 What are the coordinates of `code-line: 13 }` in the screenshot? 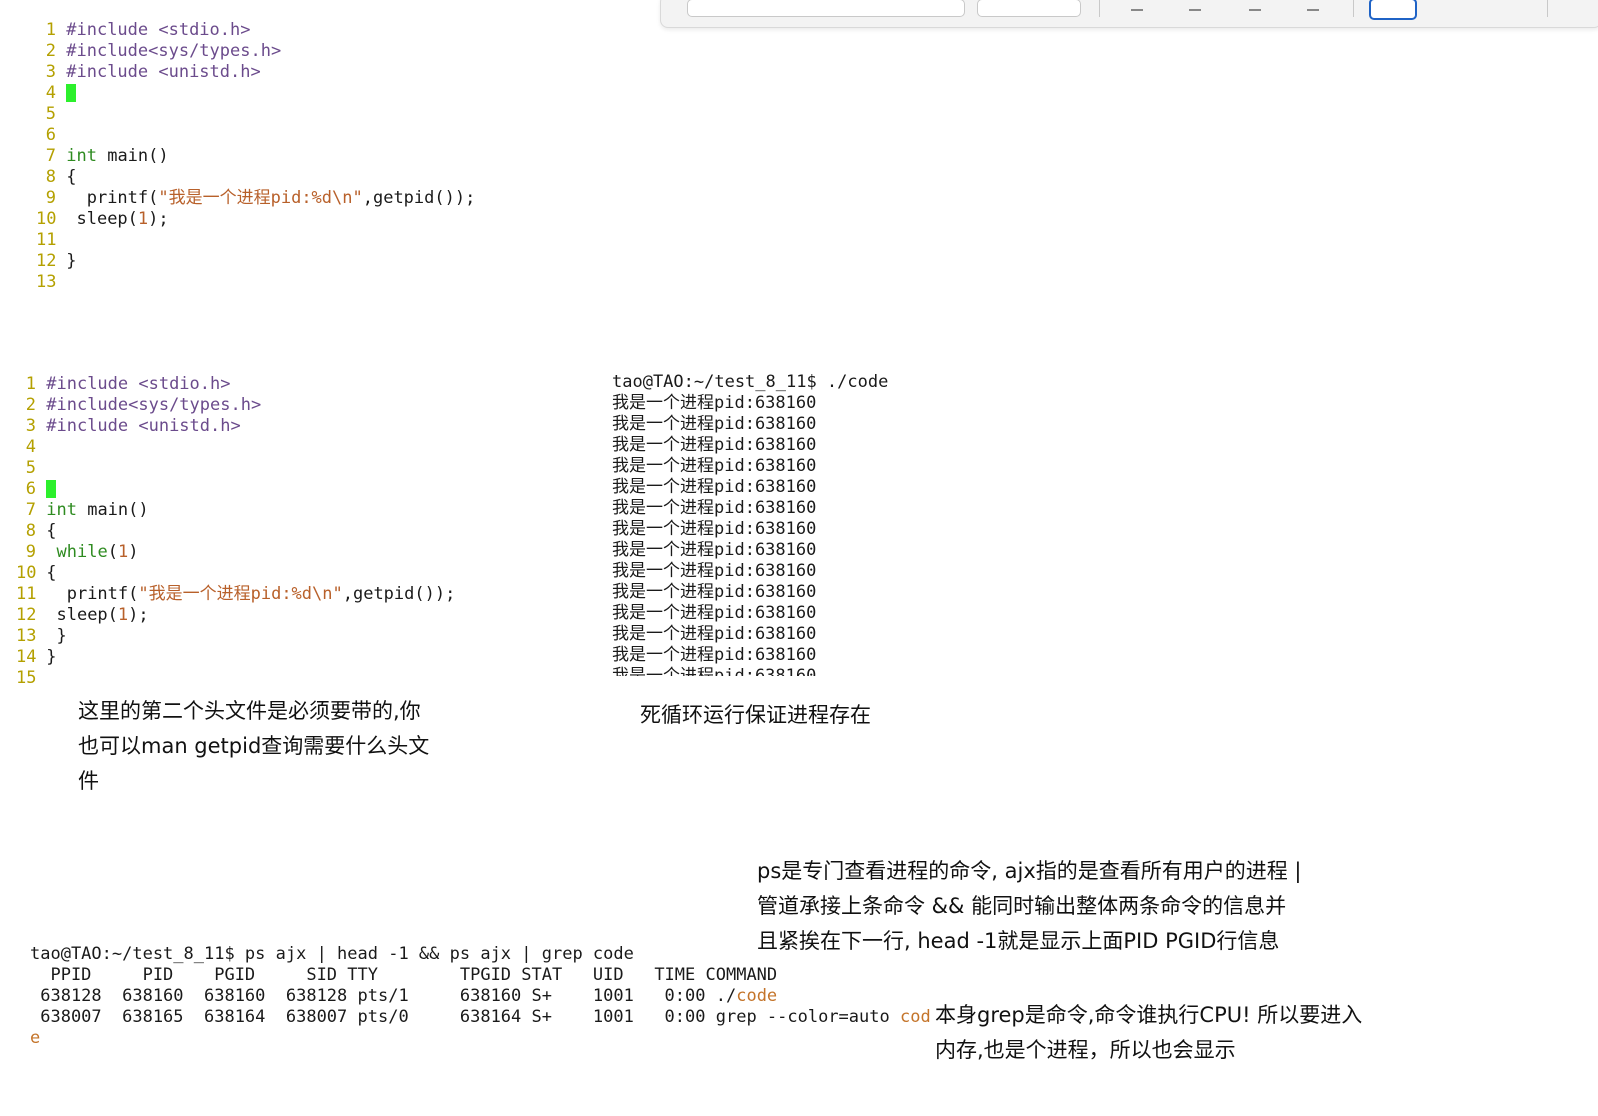 It's located at (235, 636).